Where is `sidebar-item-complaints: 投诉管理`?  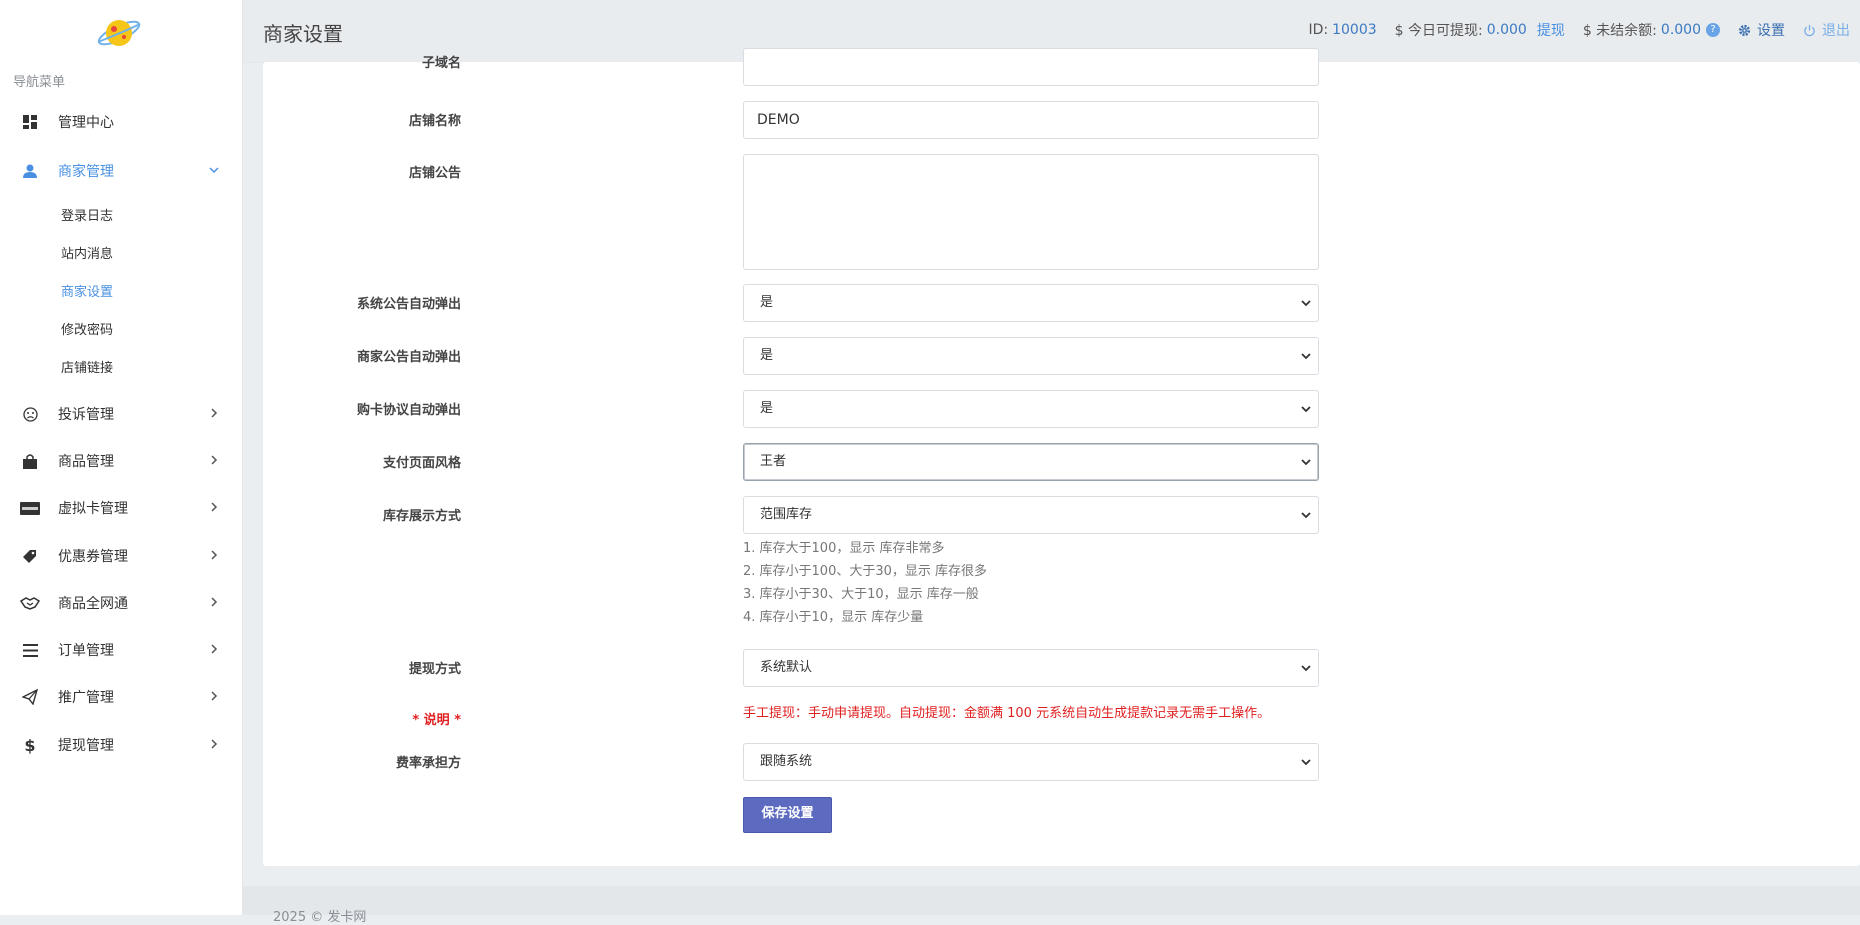
sidebar-item-complaints: 投诉管理 is located at coordinates (121, 414).